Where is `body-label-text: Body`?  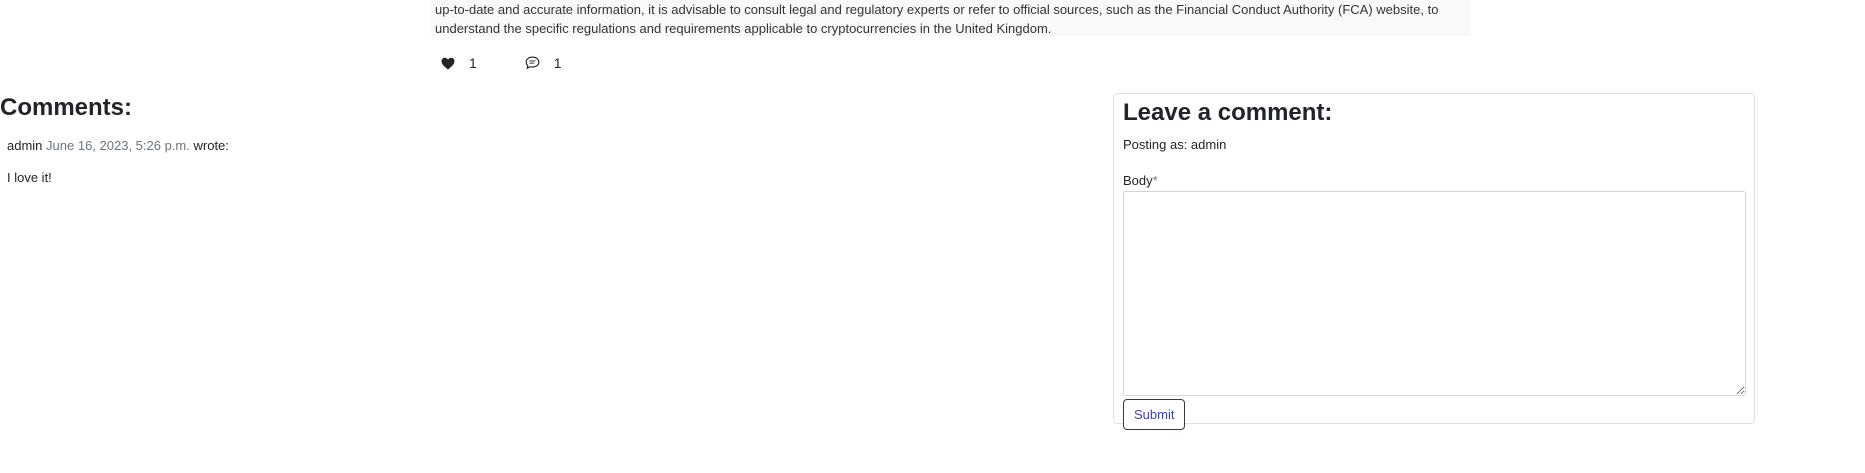 body-label-text: Body is located at coordinates (1138, 180).